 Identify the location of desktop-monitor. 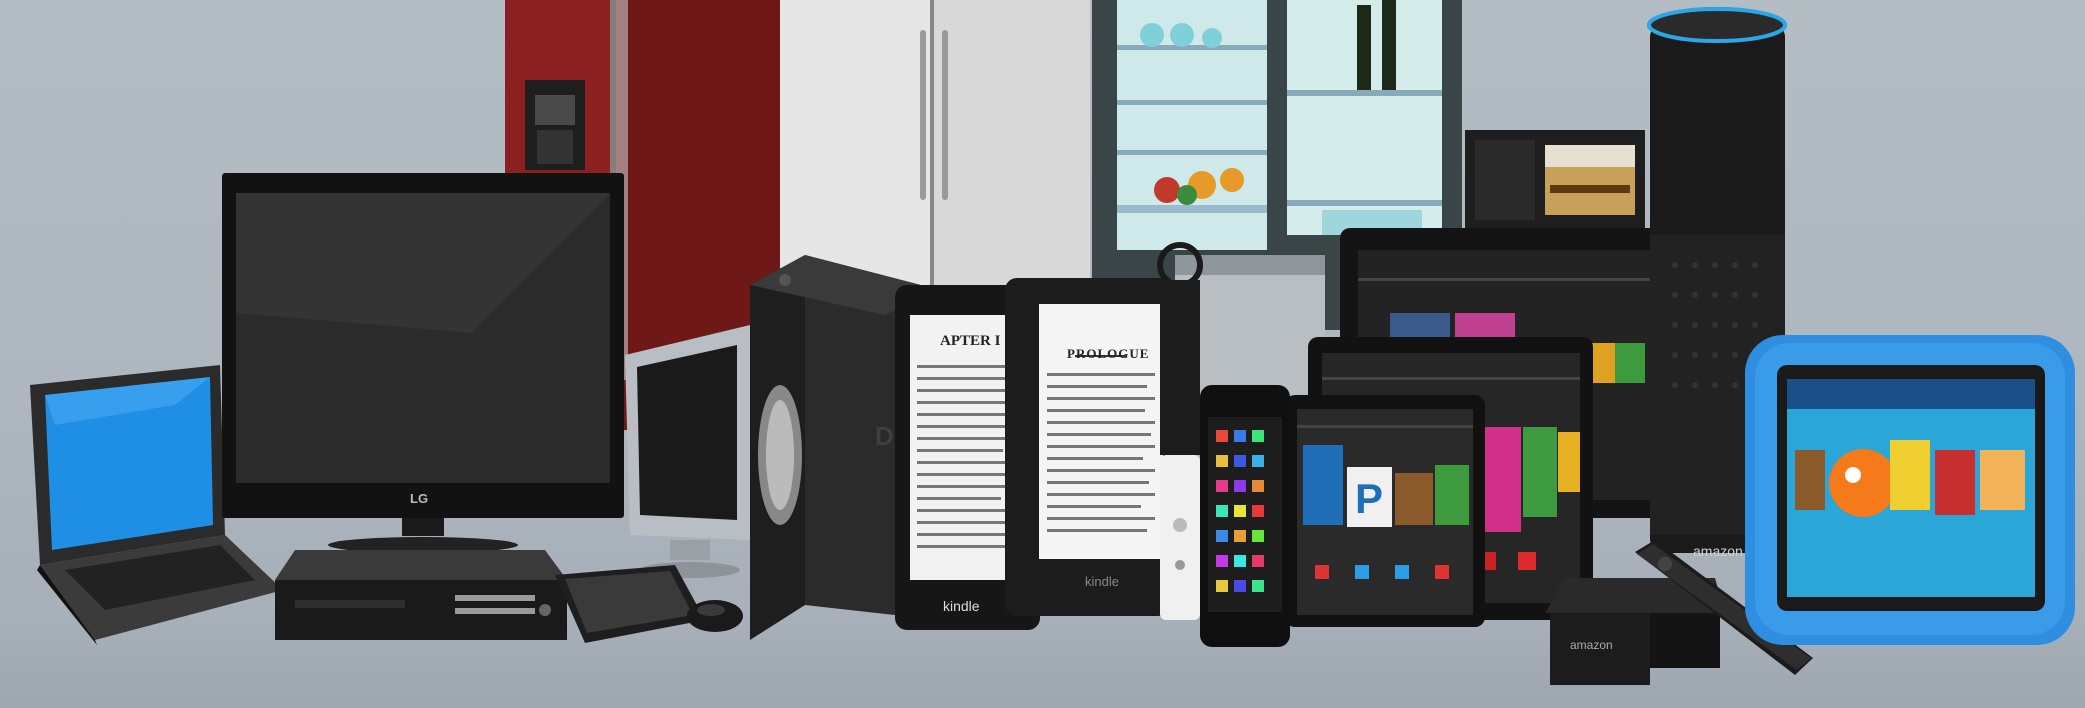
(687, 452).